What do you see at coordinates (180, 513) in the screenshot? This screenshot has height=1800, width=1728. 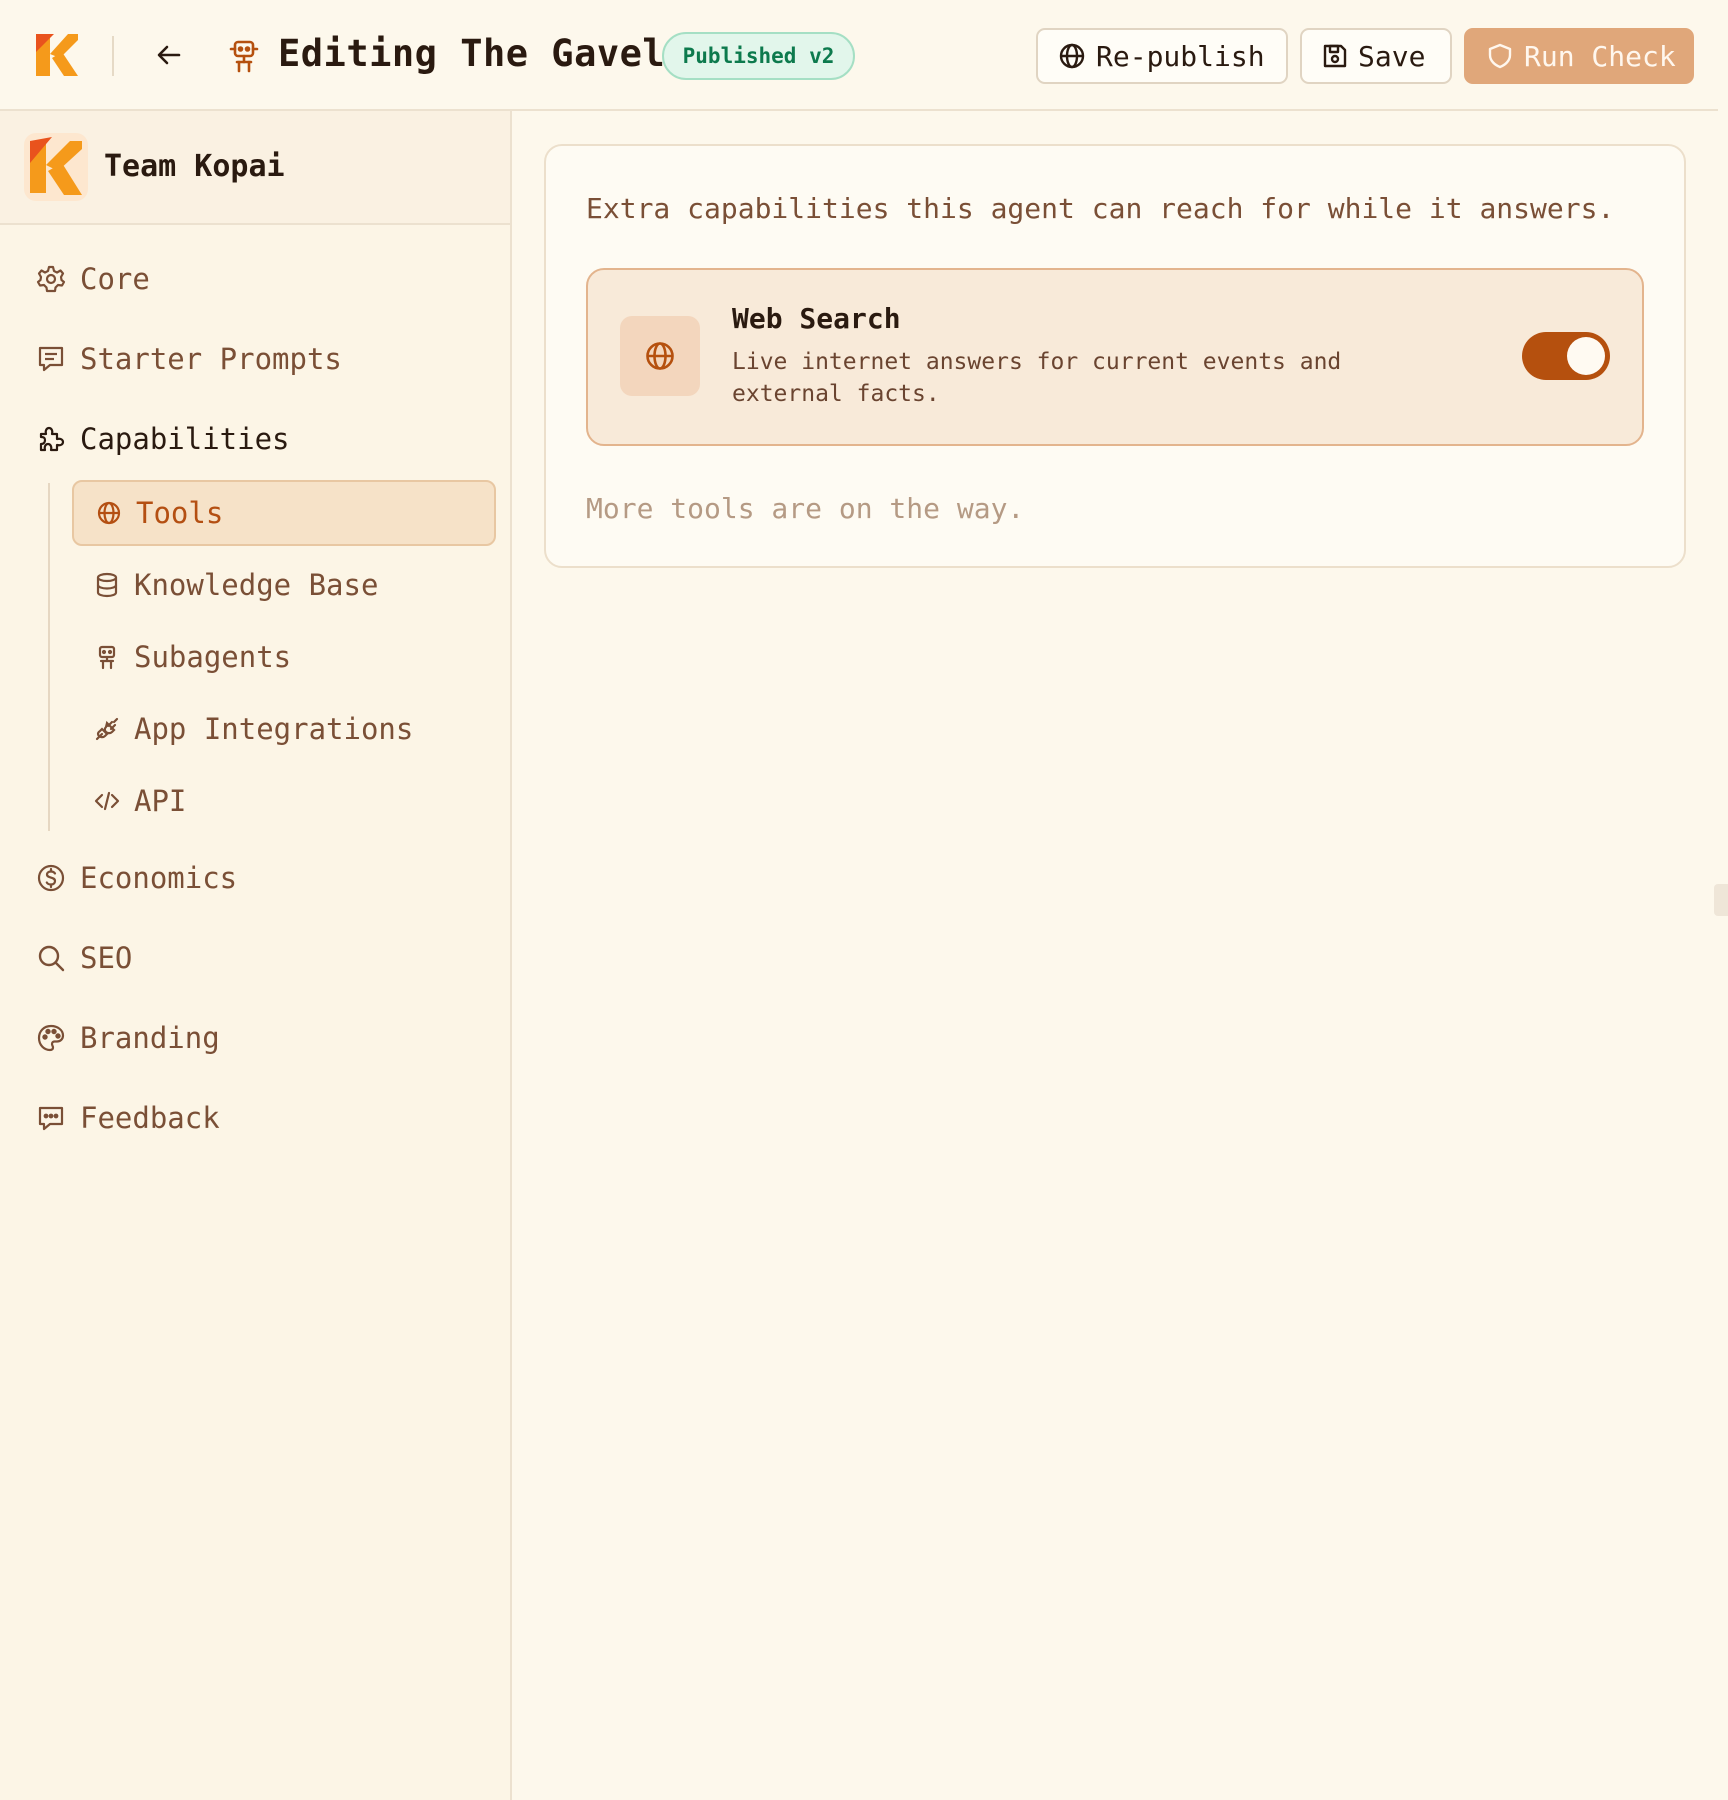 I see `sidebar-subitem-label: Tools` at bounding box center [180, 513].